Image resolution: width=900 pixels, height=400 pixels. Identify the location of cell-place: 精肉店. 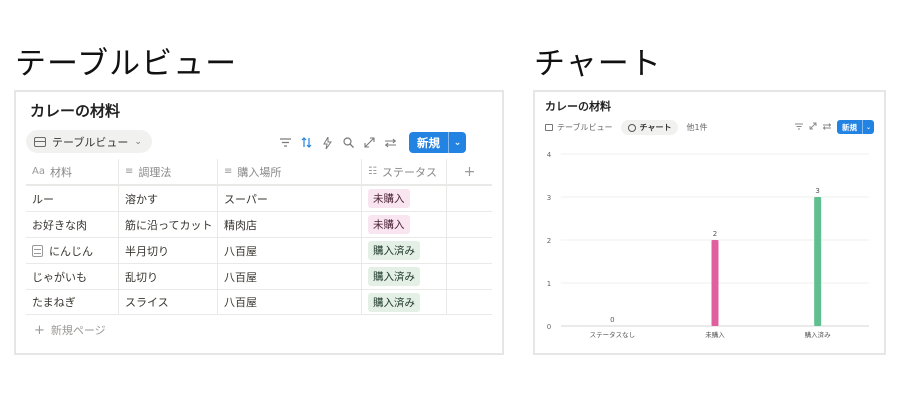
(290, 224).